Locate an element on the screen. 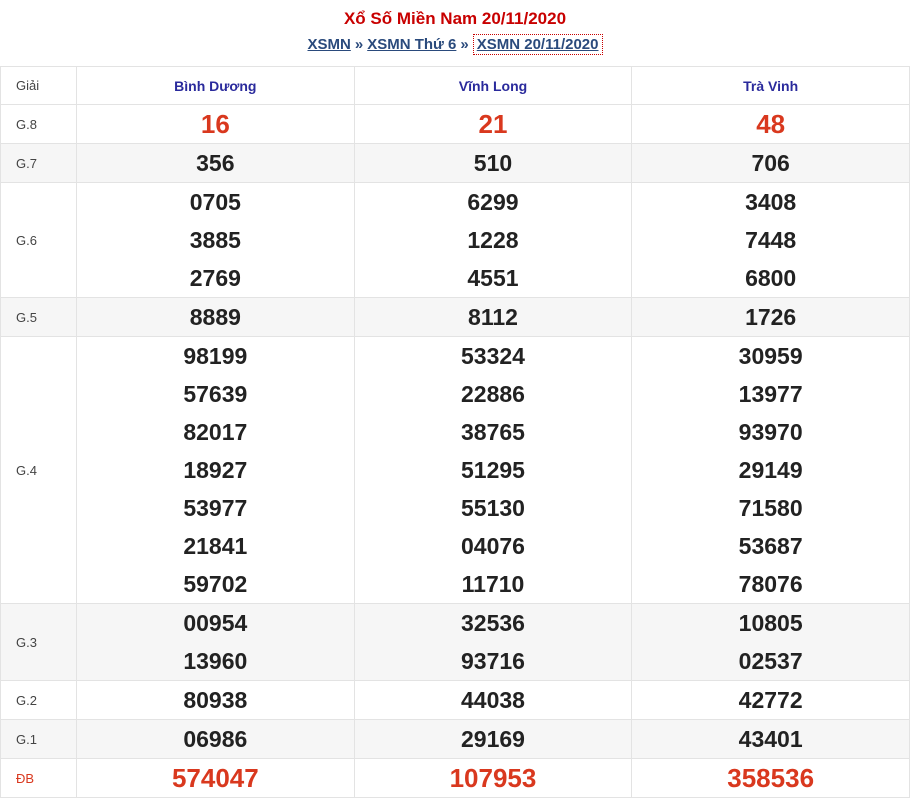 This screenshot has height=801, width=910. result-cell: 53324 22886 38765 51295 55130 04076 11710 is located at coordinates (493, 470).